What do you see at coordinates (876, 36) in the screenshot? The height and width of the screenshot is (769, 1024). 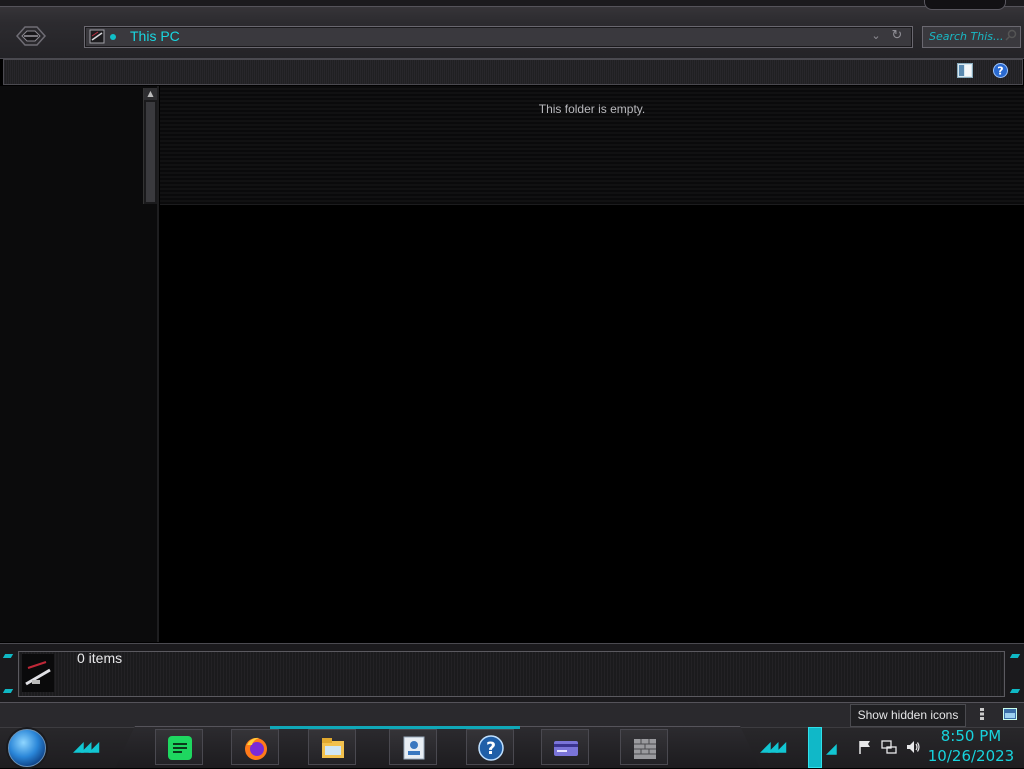 I see `chevron-down-icon: ⌄` at bounding box center [876, 36].